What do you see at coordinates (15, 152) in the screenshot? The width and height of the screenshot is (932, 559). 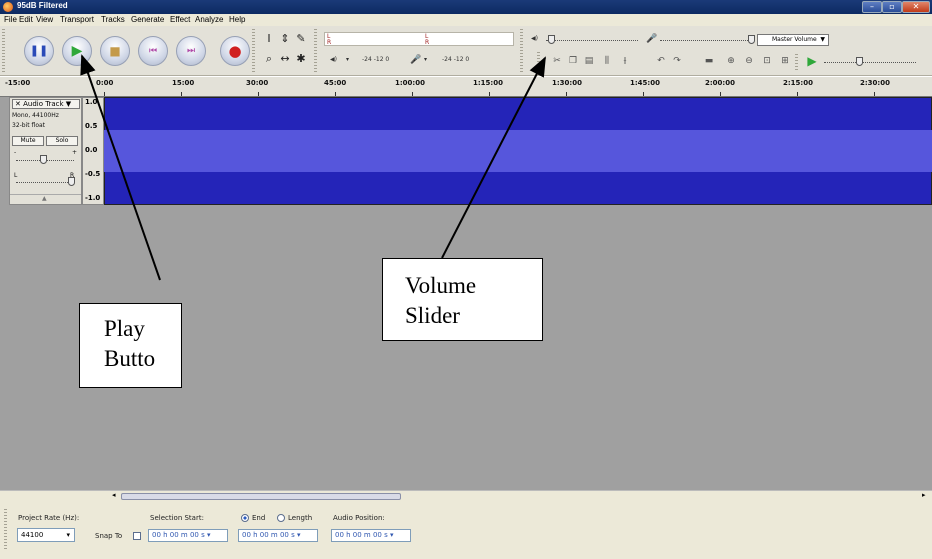 I see `gain-minus-label: -` at bounding box center [15, 152].